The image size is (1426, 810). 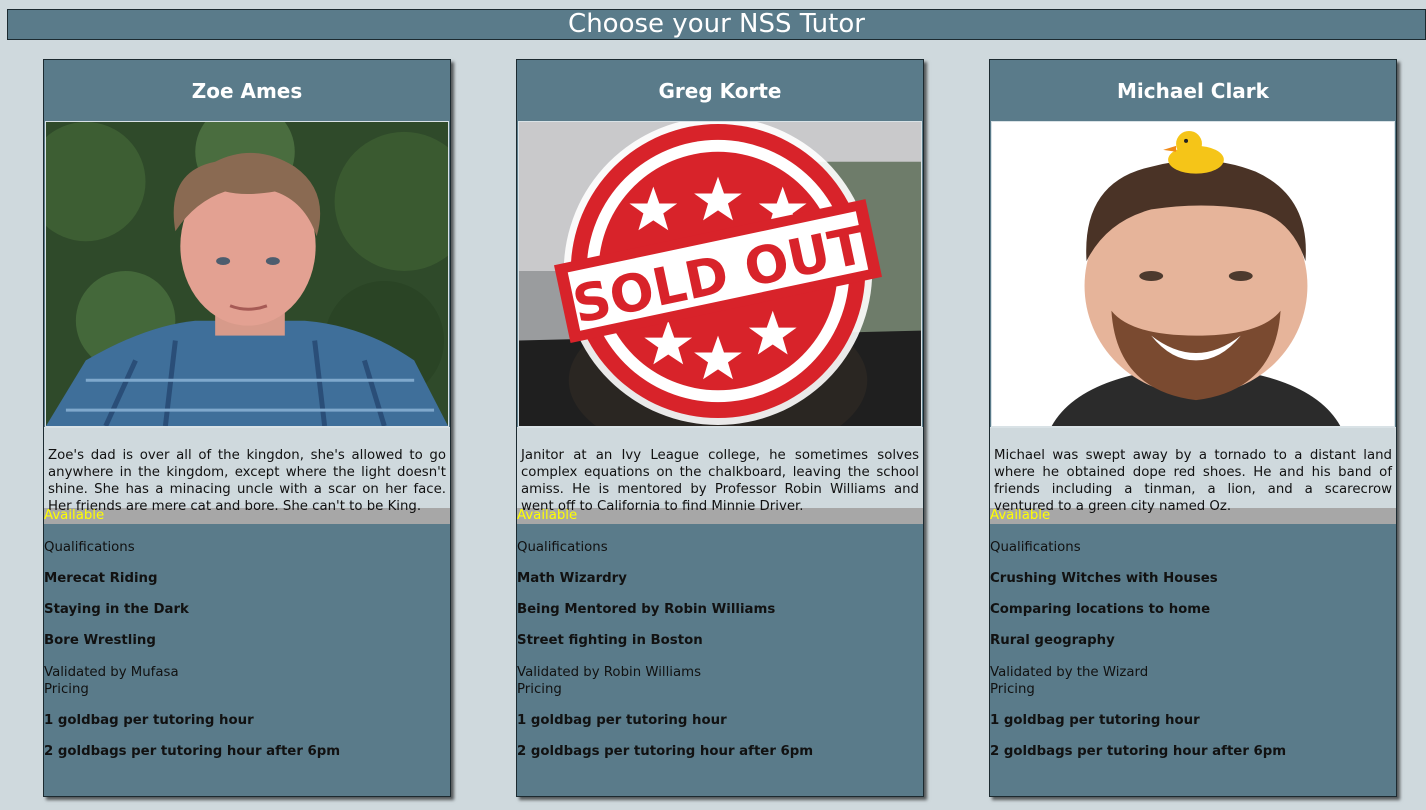 What do you see at coordinates (111, 672) in the screenshot?
I see `validated-by: Validated by Mufasa` at bounding box center [111, 672].